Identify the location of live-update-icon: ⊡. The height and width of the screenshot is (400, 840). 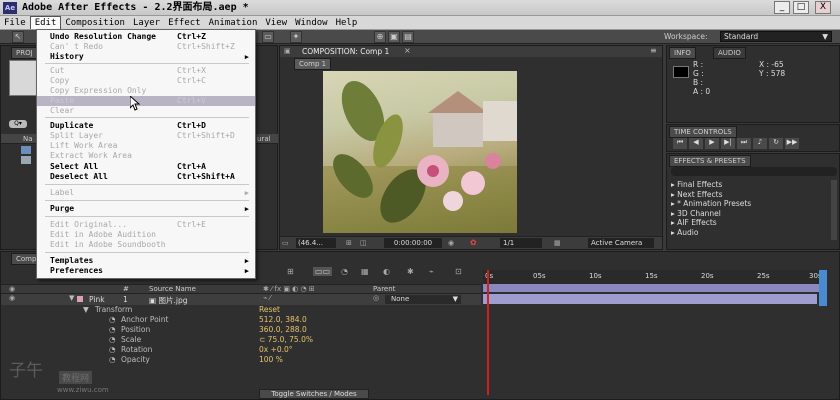
(458, 271).